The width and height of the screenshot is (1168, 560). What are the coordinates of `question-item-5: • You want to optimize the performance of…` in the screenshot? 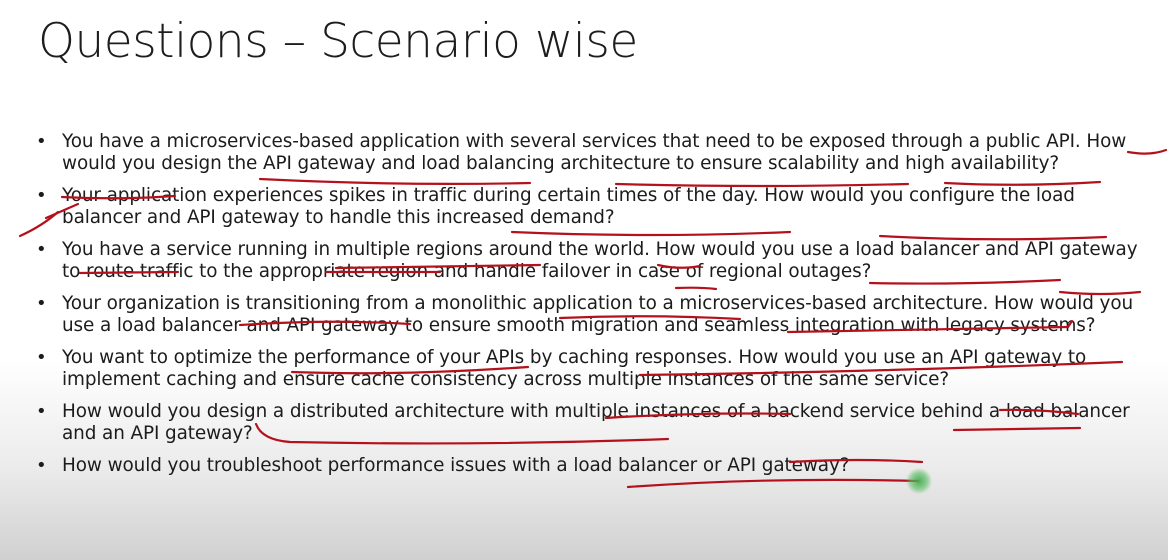 It's located at (585, 368).